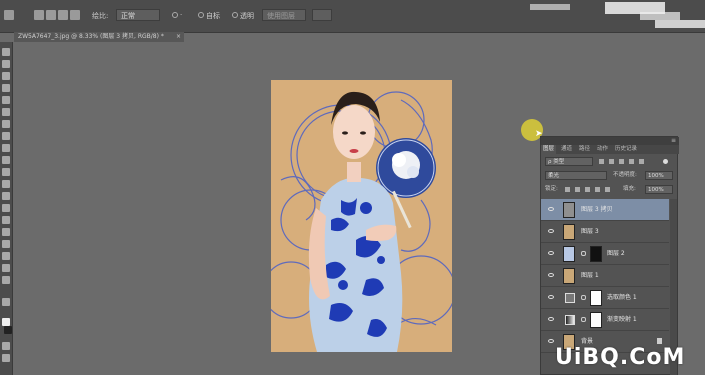 The width and height of the screenshot is (705, 375). Describe the element at coordinates (6, 302) in the screenshot. I see `edit-toolbar-icon` at that location.